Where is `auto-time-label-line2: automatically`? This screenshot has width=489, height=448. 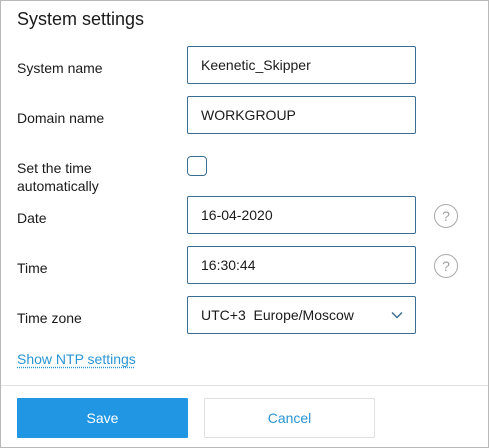 auto-time-label-line2: automatically is located at coordinates (58, 186).